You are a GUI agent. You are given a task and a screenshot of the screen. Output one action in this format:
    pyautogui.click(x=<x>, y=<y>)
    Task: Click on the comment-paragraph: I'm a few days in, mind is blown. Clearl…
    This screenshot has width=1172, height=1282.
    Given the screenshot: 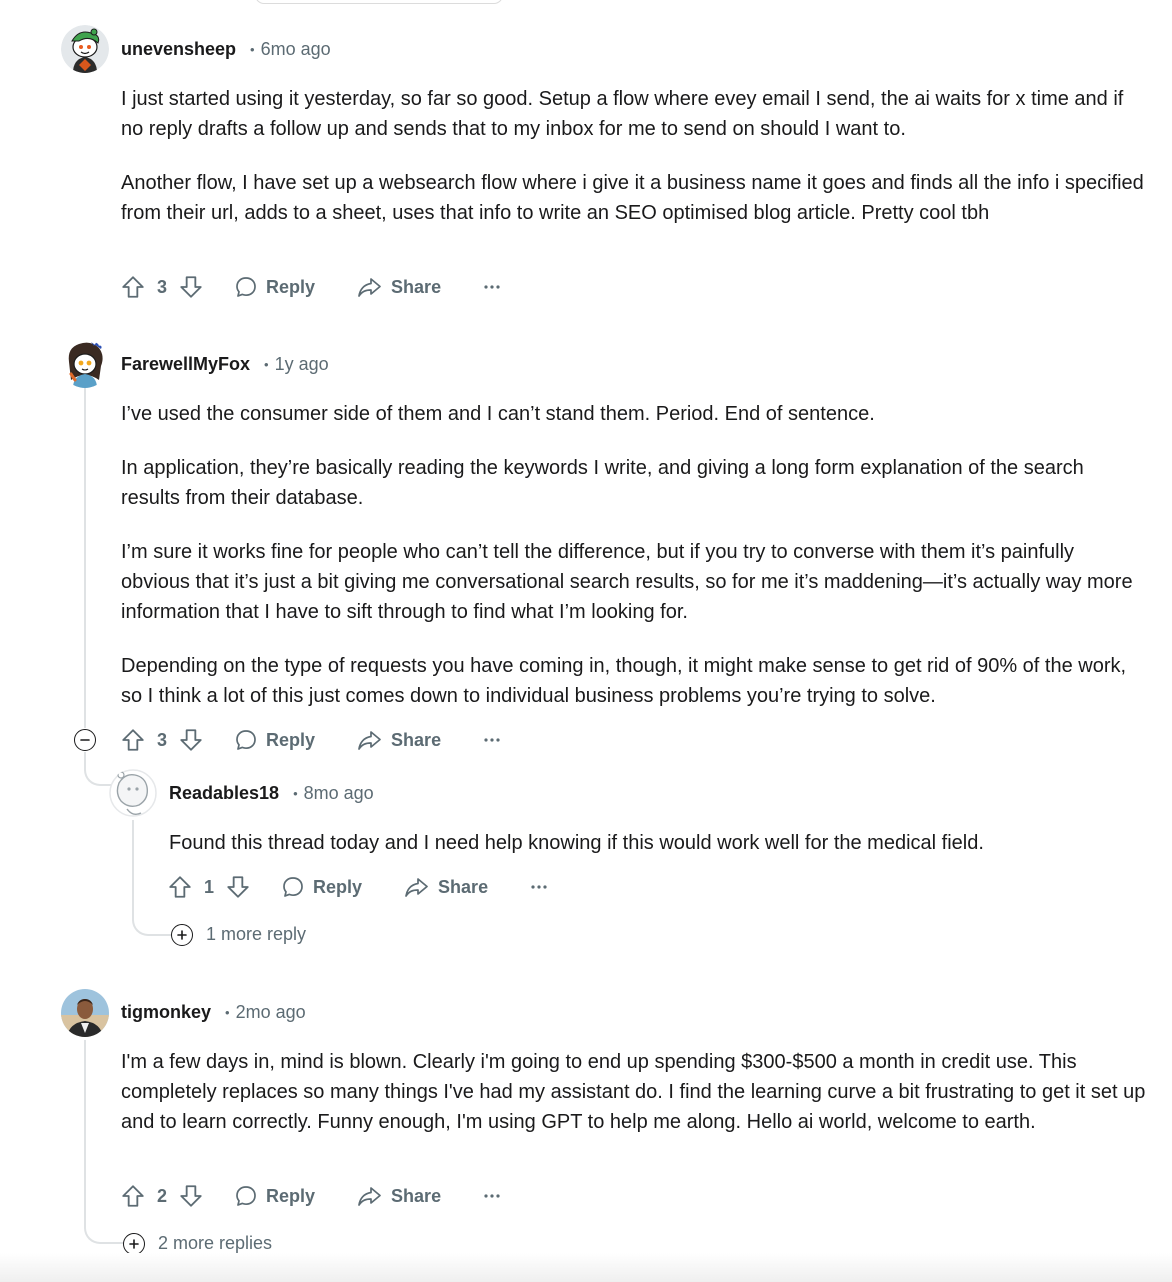 What is the action you would take?
    pyautogui.click(x=633, y=1092)
    